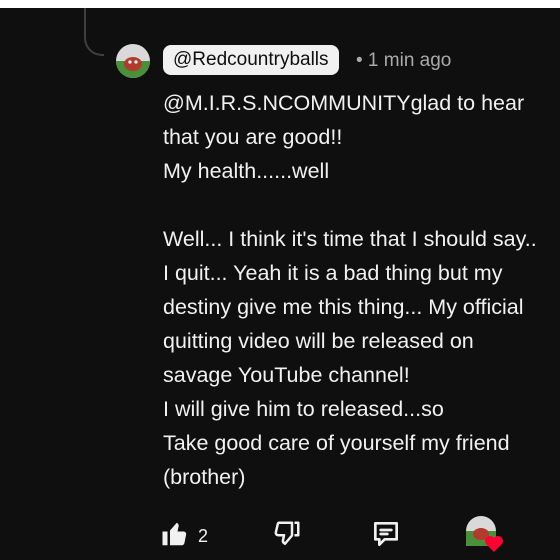 This screenshot has width=560, height=560. I want to click on reply-button, so click(386, 536).